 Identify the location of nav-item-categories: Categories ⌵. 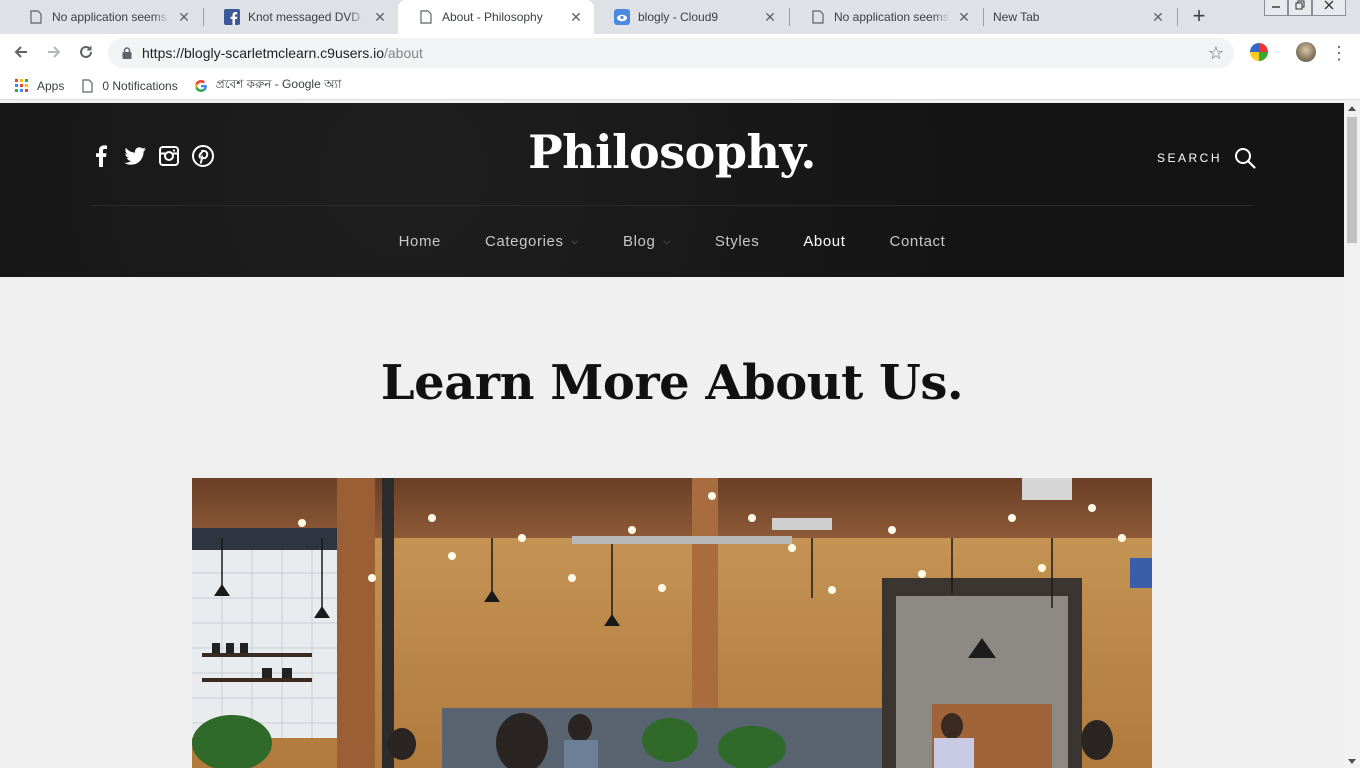
(532, 241).